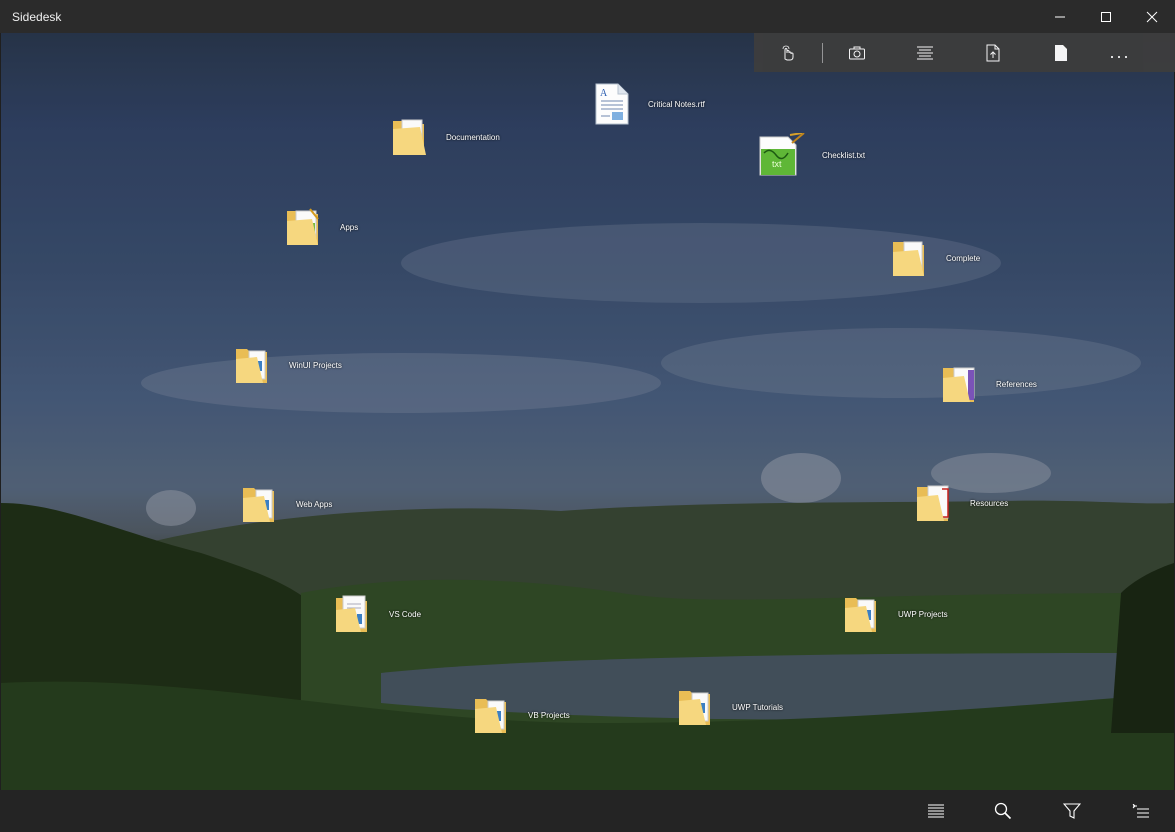 Image resolution: width=1175 pixels, height=832 pixels. I want to click on camera-icon, so click(857, 52).